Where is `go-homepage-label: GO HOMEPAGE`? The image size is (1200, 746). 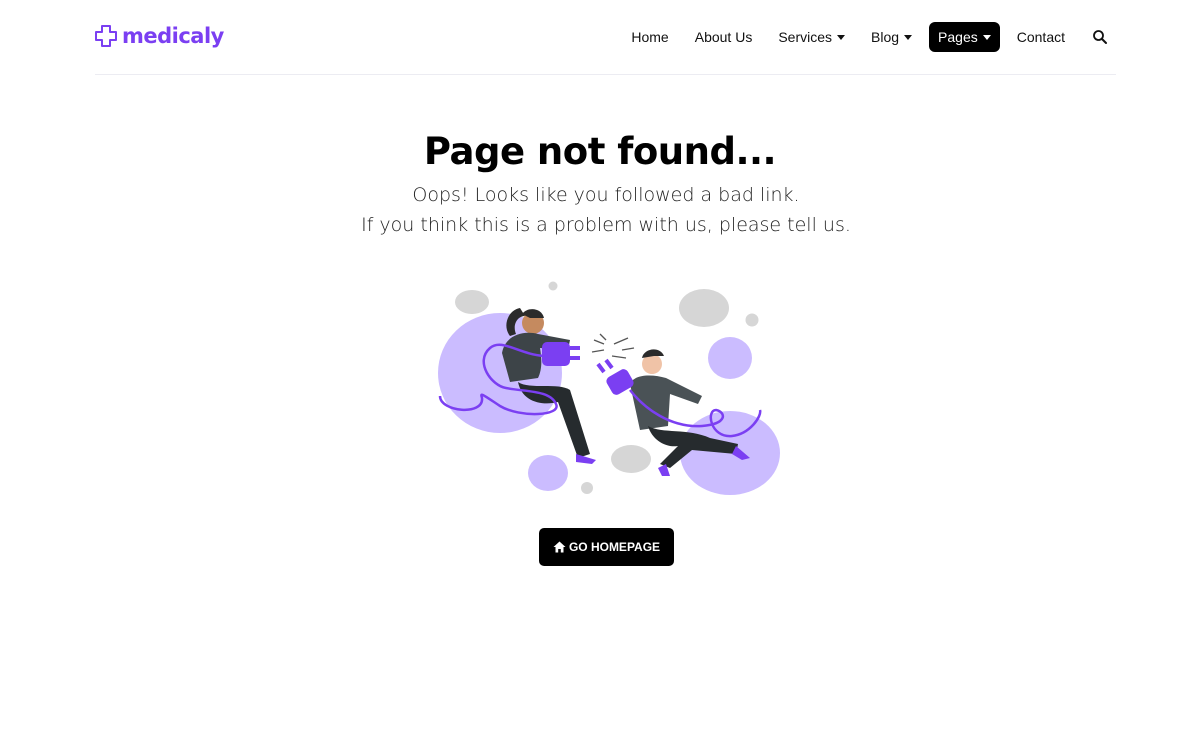
go-homepage-label: GO HOMEPAGE is located at coordinates (614, 547).